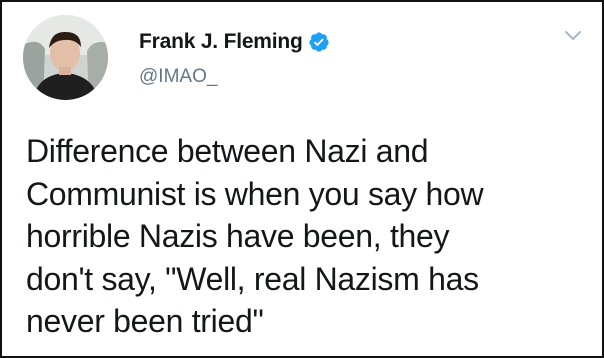 The height and width of the screenshot is (358, 604). Describe the element at coordinates (573, 35) in the screenshot. I see `chevron-down-icon` at that location.